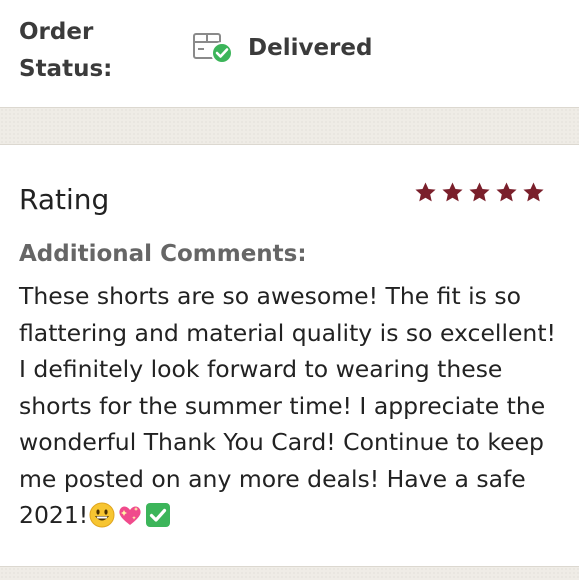 This screenshot has width=579, height=580. I want to click on order-status-value-group: Delivered, so click(282, 48).